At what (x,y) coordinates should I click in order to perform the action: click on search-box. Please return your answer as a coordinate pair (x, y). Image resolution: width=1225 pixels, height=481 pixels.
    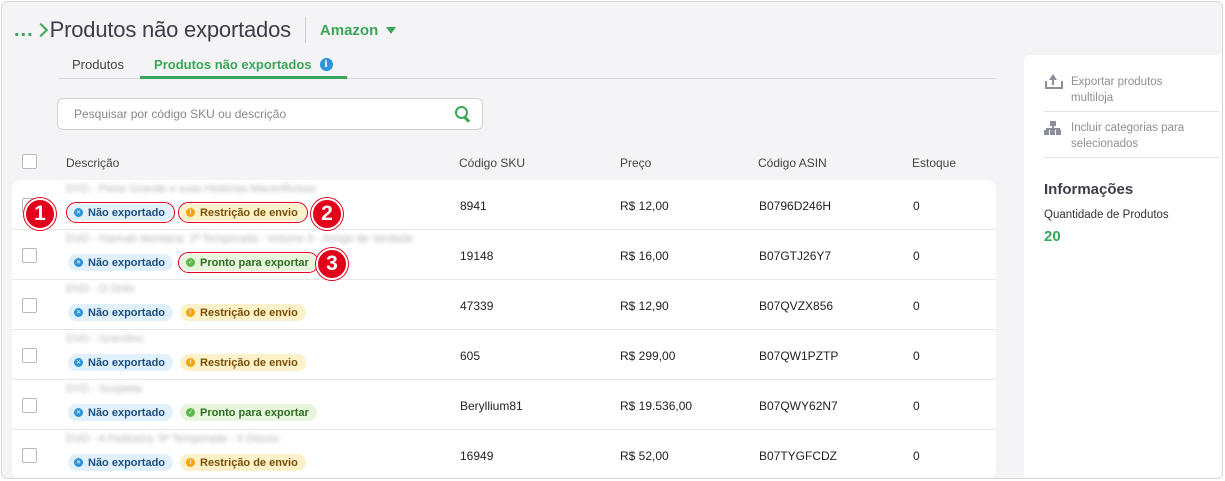
    Looking at the image, I should click on (270, 114).